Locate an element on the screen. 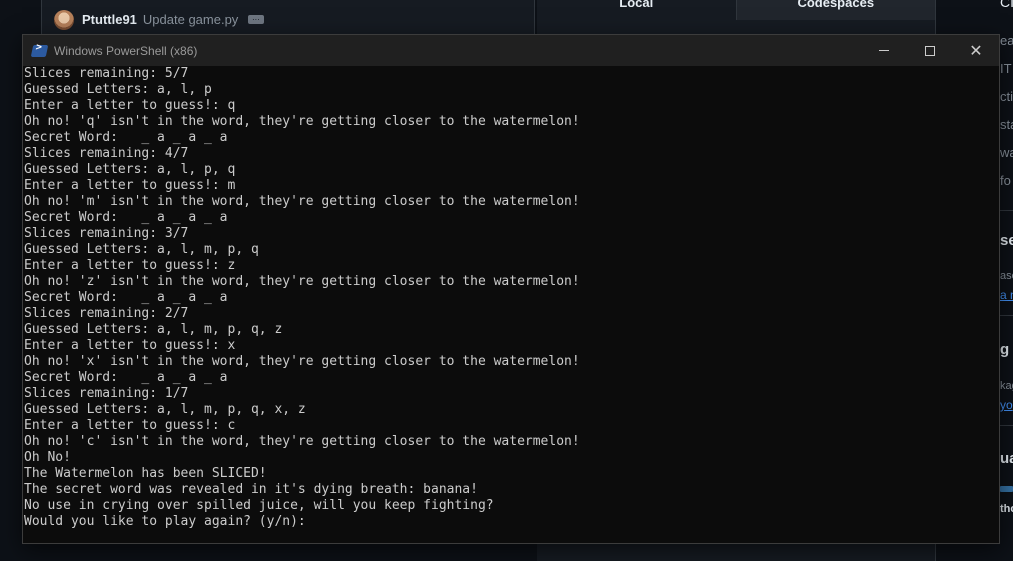 The height and width of the screenshot is (561, 1013). minimize-icon is located at coordinates (884, 50).